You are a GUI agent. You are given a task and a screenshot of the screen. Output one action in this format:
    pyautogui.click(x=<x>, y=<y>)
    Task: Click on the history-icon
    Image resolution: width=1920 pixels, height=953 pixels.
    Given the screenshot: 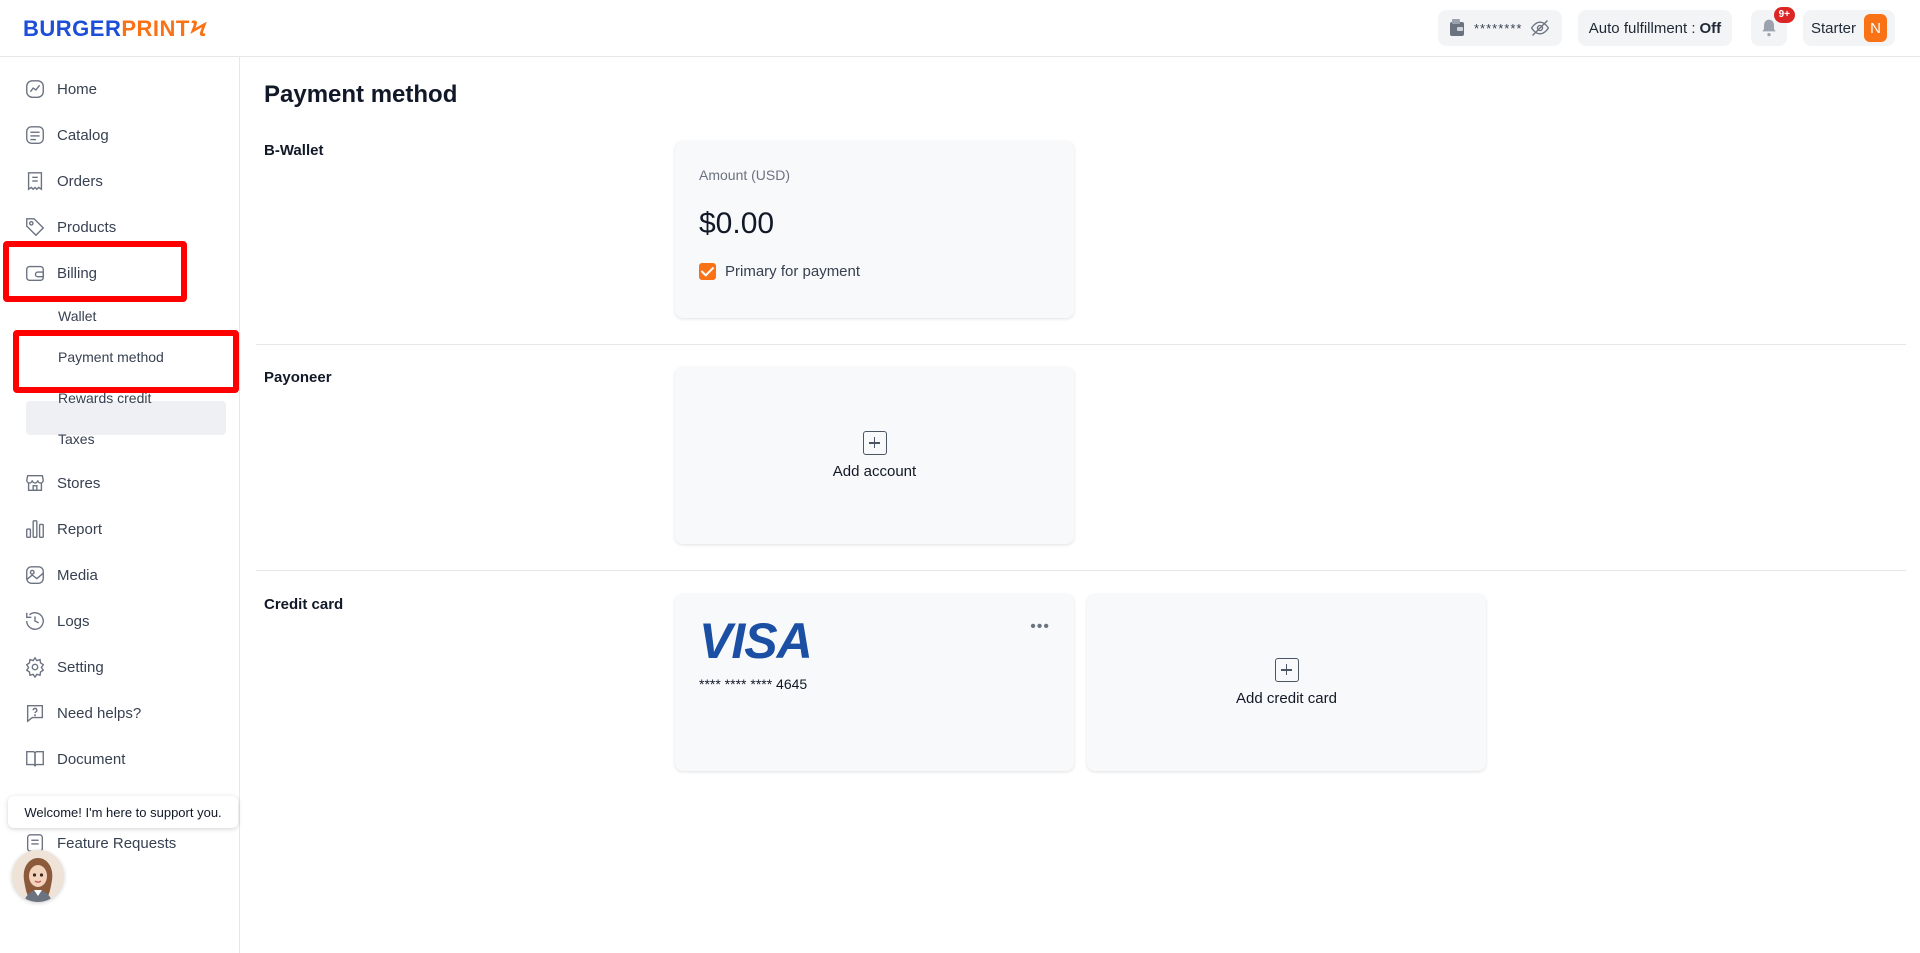 What is the action you would take?
    pyautogui.click(x=35, y=621)
    